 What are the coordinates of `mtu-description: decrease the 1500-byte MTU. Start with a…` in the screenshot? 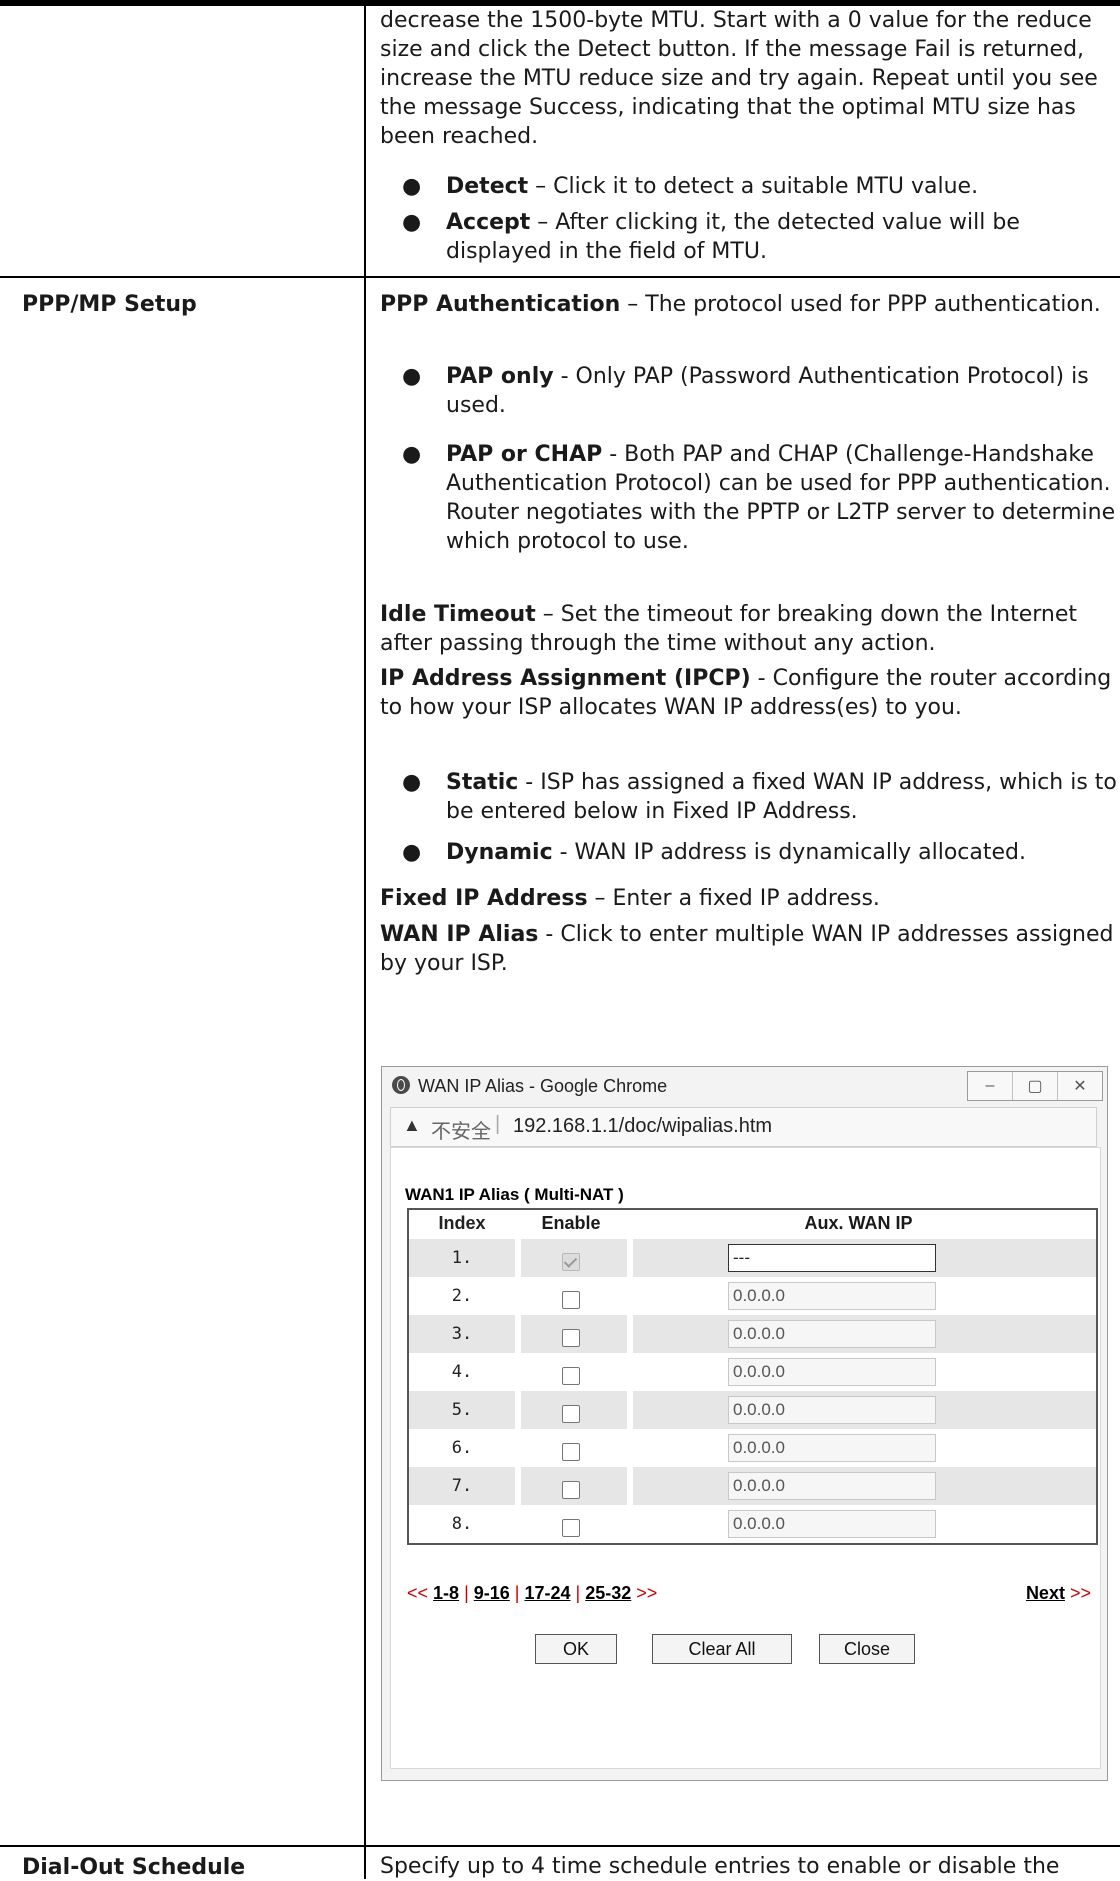 It's located at (739, 78).